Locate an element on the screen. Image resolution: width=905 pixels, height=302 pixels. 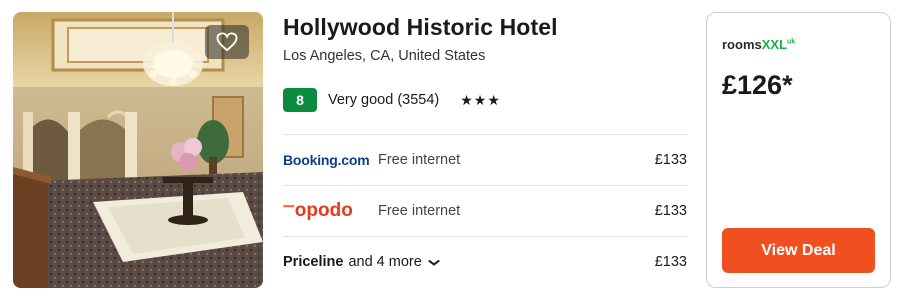
roomsxxl-logo: roomsXXLuk is located at coordinates (759, 44).